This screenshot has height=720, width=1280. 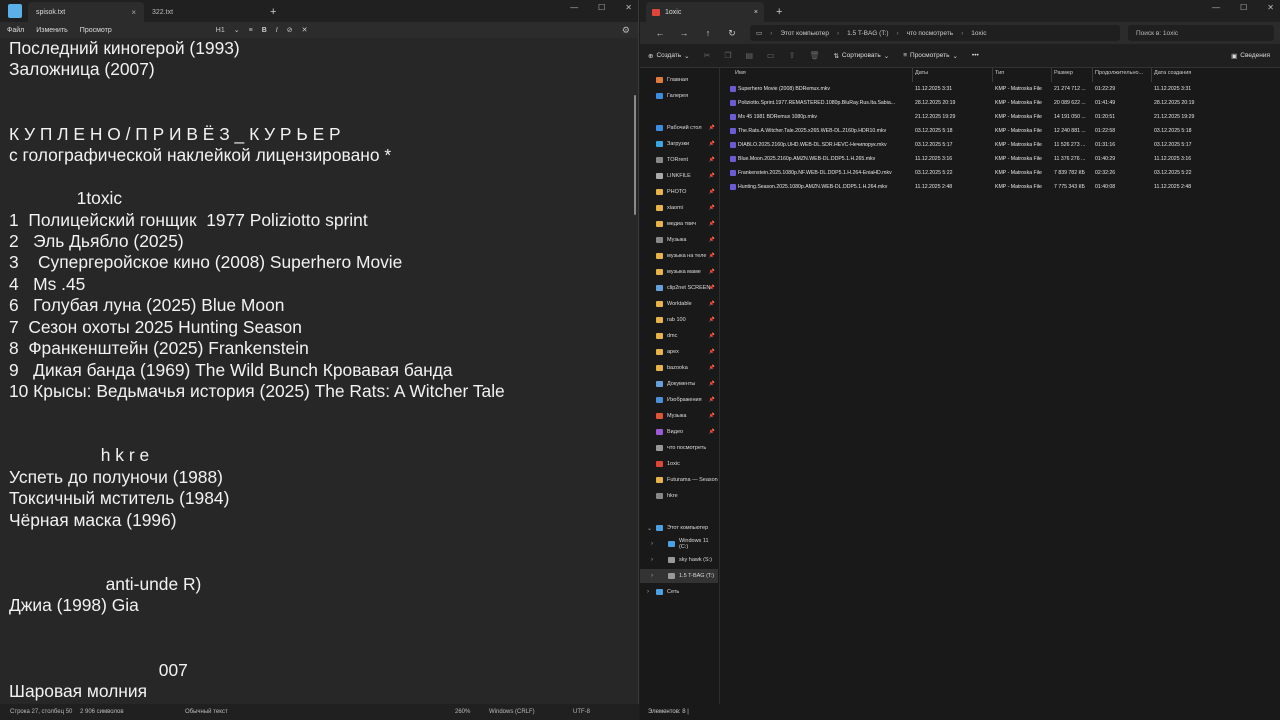 What do you see at coordinates (705, 12) in the screenshot?
I see `tab-1oxic: 1oxic ×` at bounding box center [705, 12].